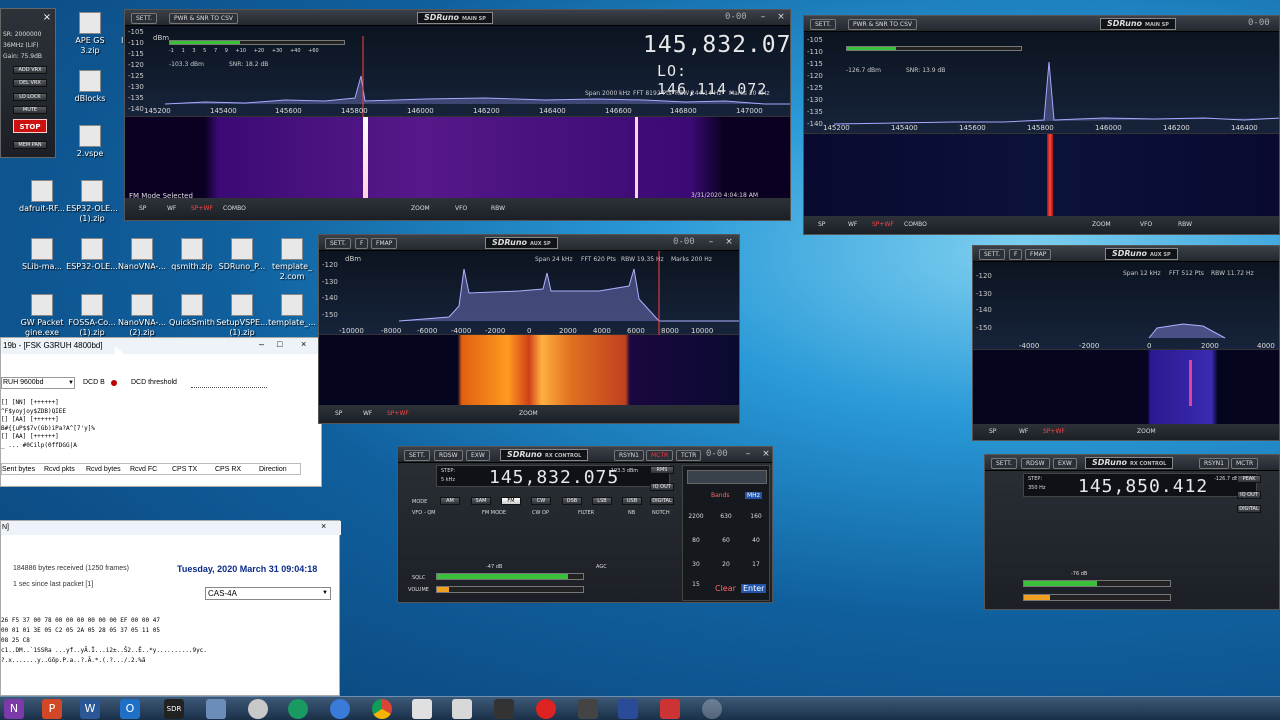  What do you see at coordinates (92, 316) in the screenshot?
I see `desktop-icon: FOSSA-Co... (1).zip` at bounding box center [92, 316].